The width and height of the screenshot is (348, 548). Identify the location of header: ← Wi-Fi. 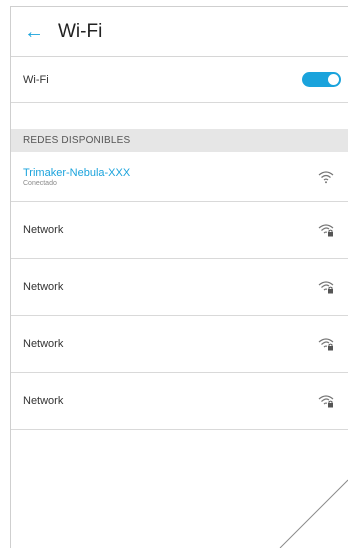
(179, 32).